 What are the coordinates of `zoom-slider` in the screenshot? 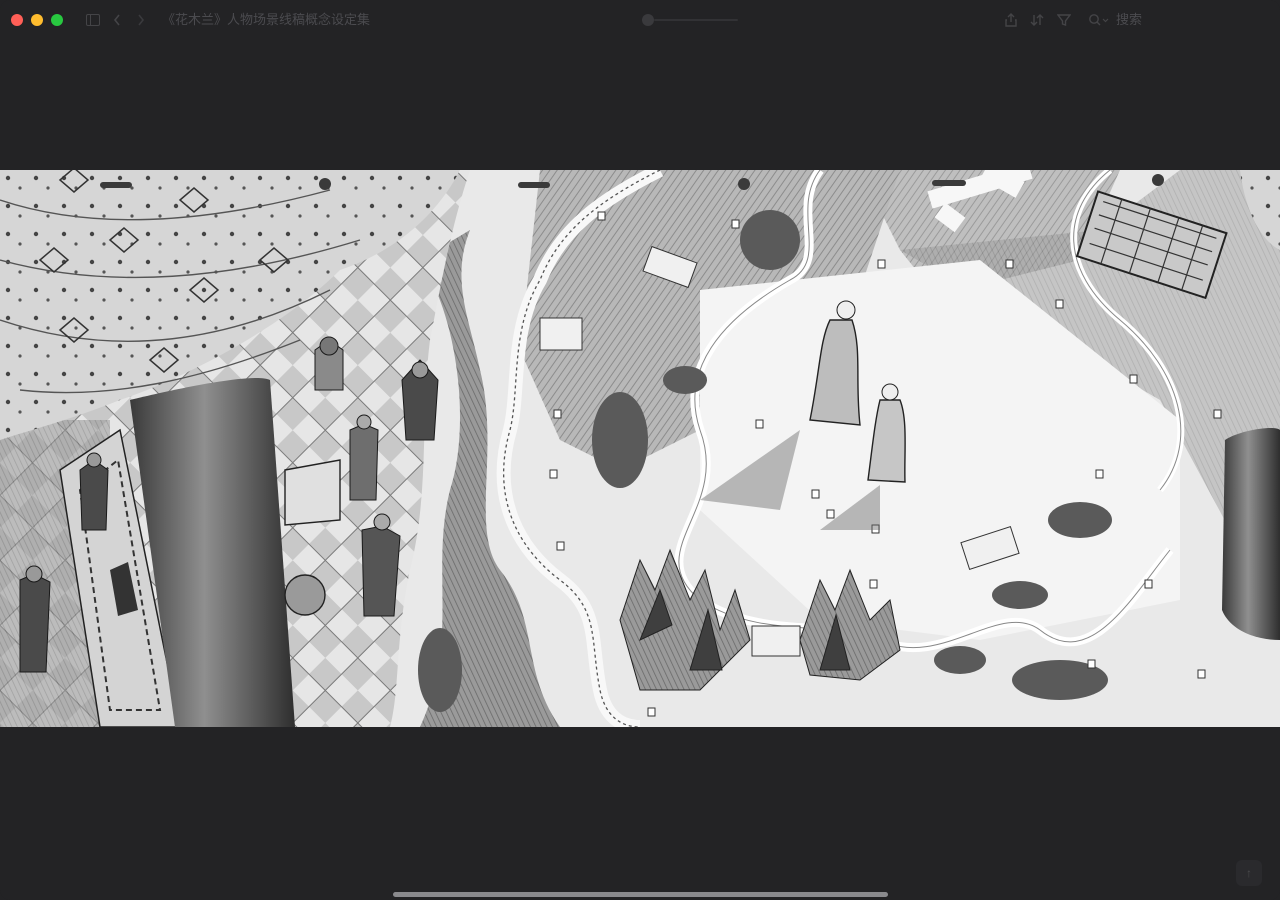 It's located at (690, 20).